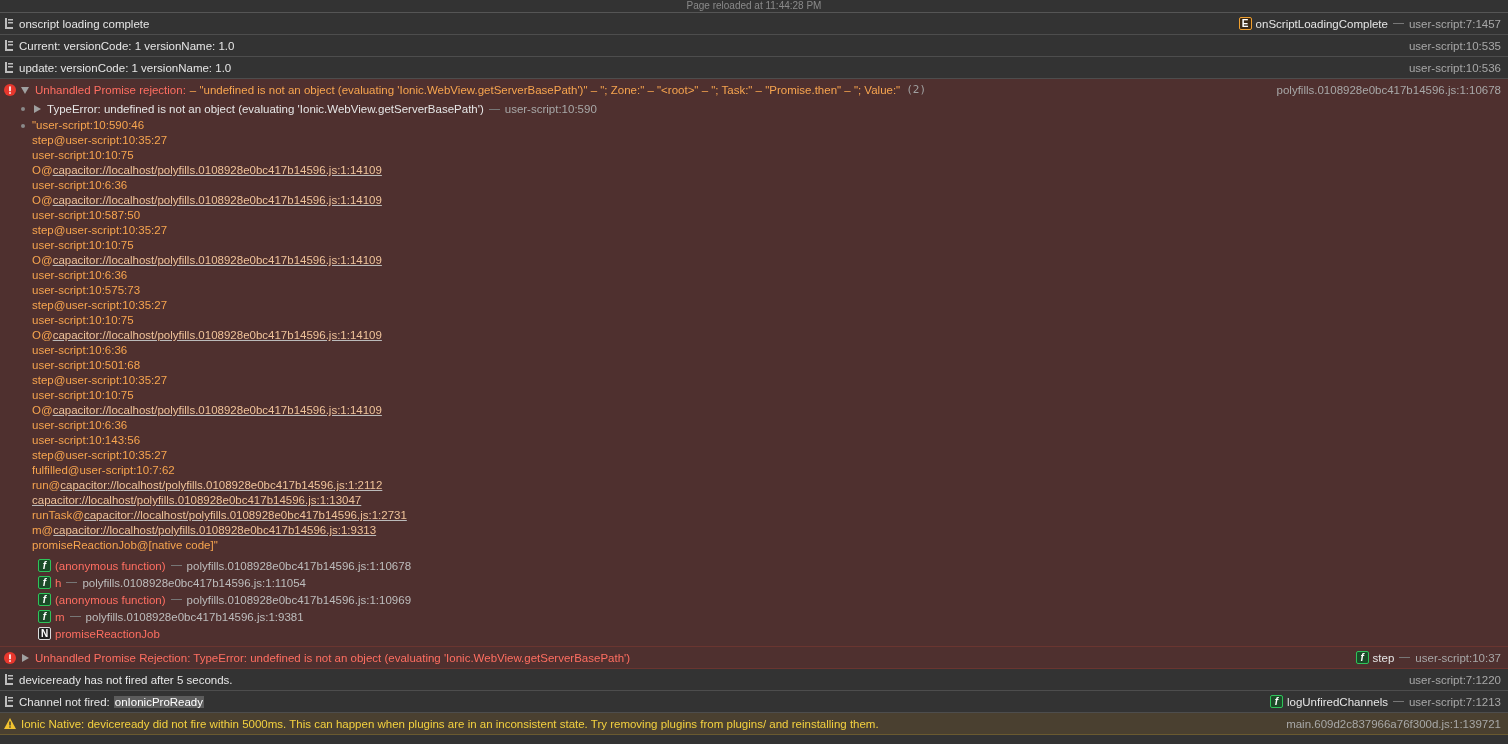  What do you see at coordinates (245, 515) in the screenshot?
I see `stack-frame-link: capacitor://localhost/polyfills.0108928e0bc417b14596.js:1:2731` at bounding box center [245, 515].